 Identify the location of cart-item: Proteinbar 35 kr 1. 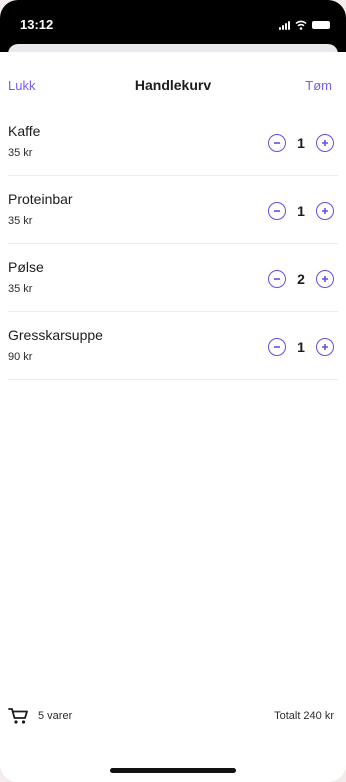
(173, 210).